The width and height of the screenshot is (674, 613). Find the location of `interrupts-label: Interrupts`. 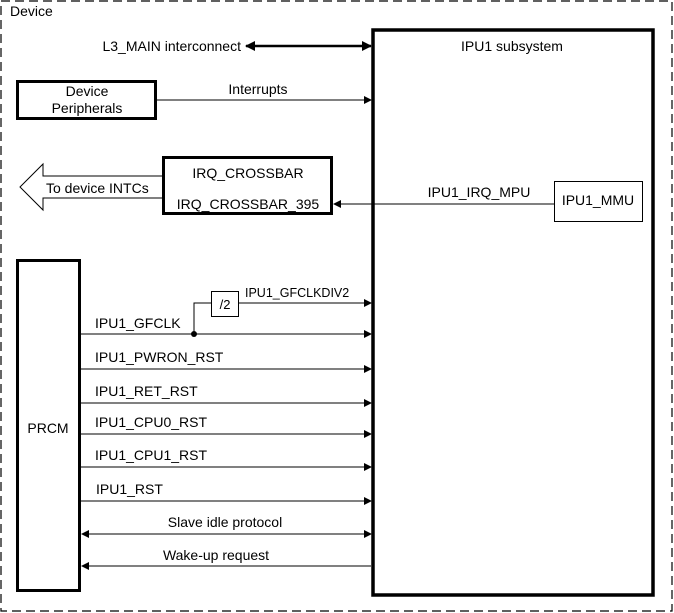

interrupts-label: Interrupts is located at coordinates (257, 89).